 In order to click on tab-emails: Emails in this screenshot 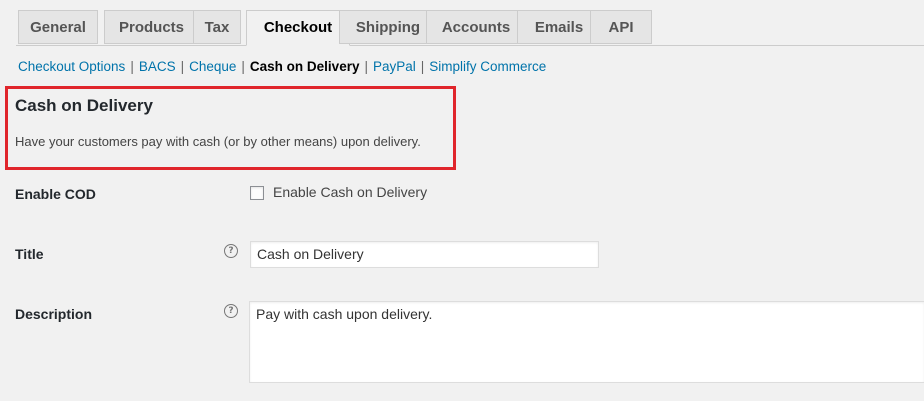, I will do `click(559, 27)`.